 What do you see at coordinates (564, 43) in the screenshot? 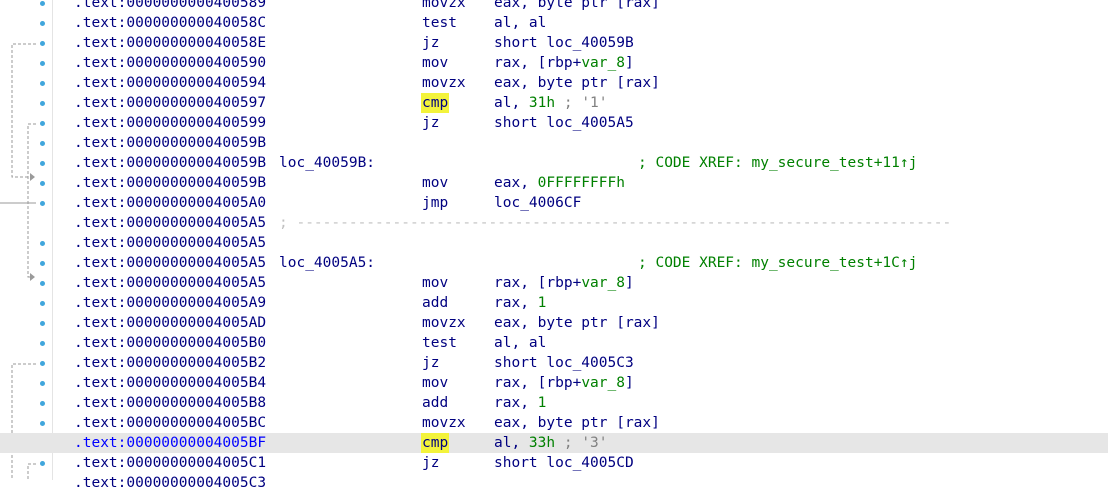
I see `operands: short loc_40059B` at bounding box center [564, 43].